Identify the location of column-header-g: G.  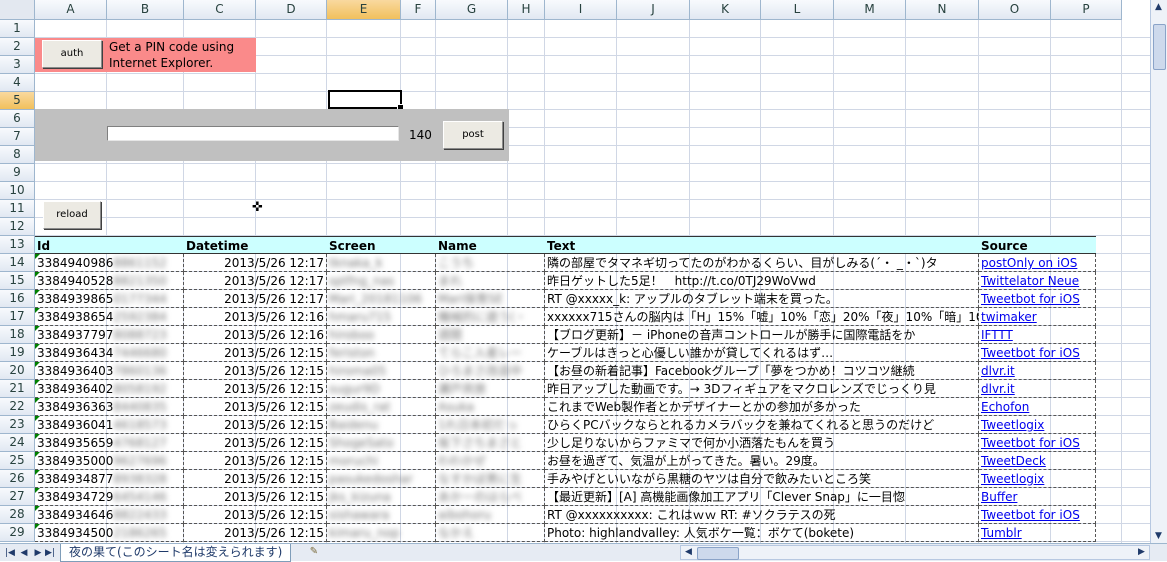
(472, 10).